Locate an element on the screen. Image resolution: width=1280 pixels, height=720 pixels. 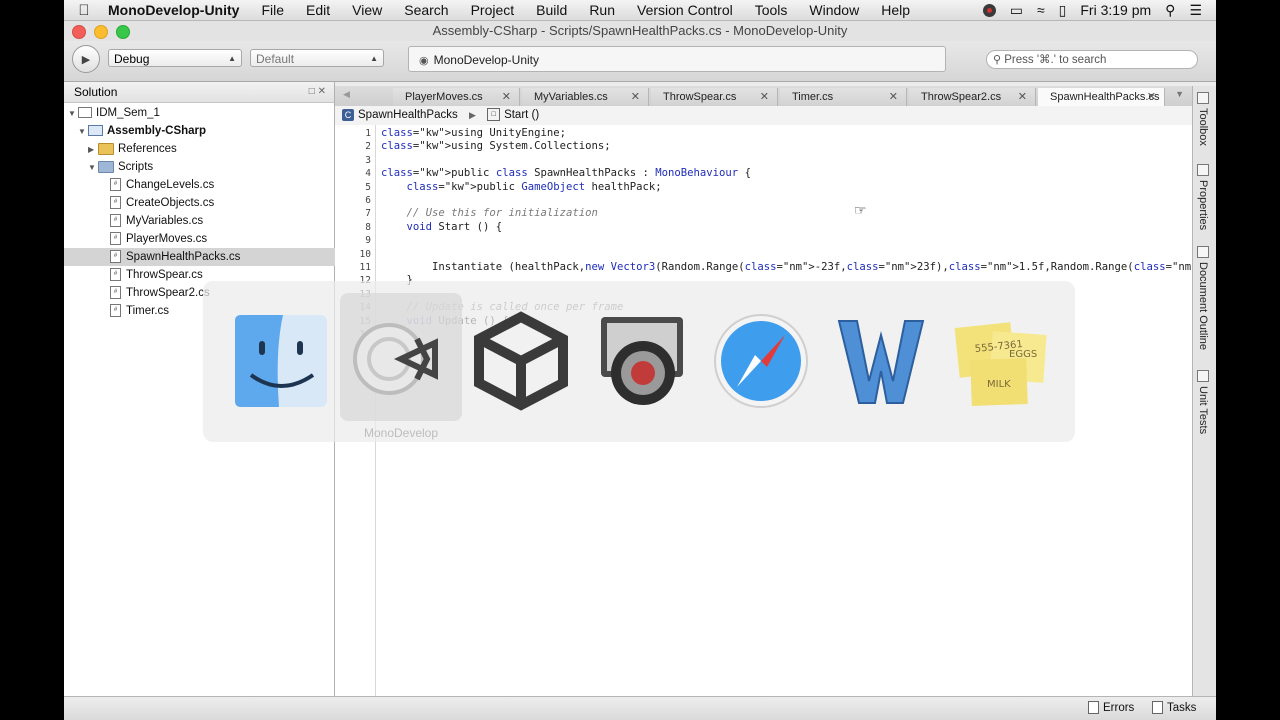
menu-project: Project is located at coordinates (493, 10).